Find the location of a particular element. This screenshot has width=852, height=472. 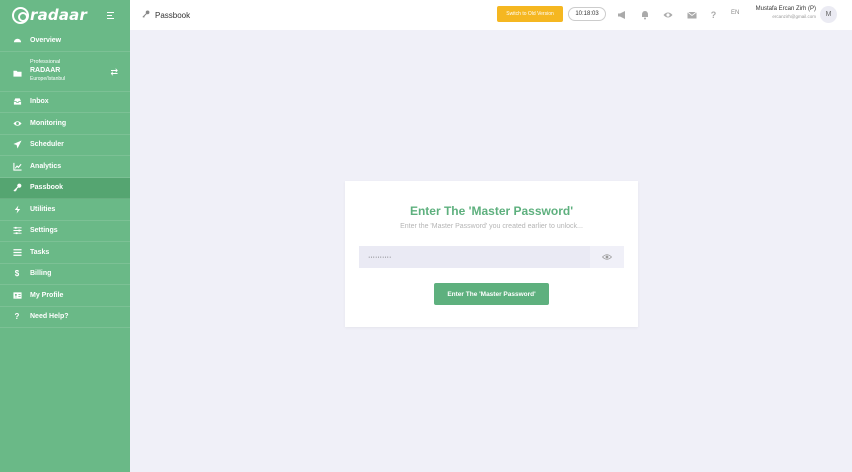

sidebar-item-settings: Settings is located at coordinates (65, 231).